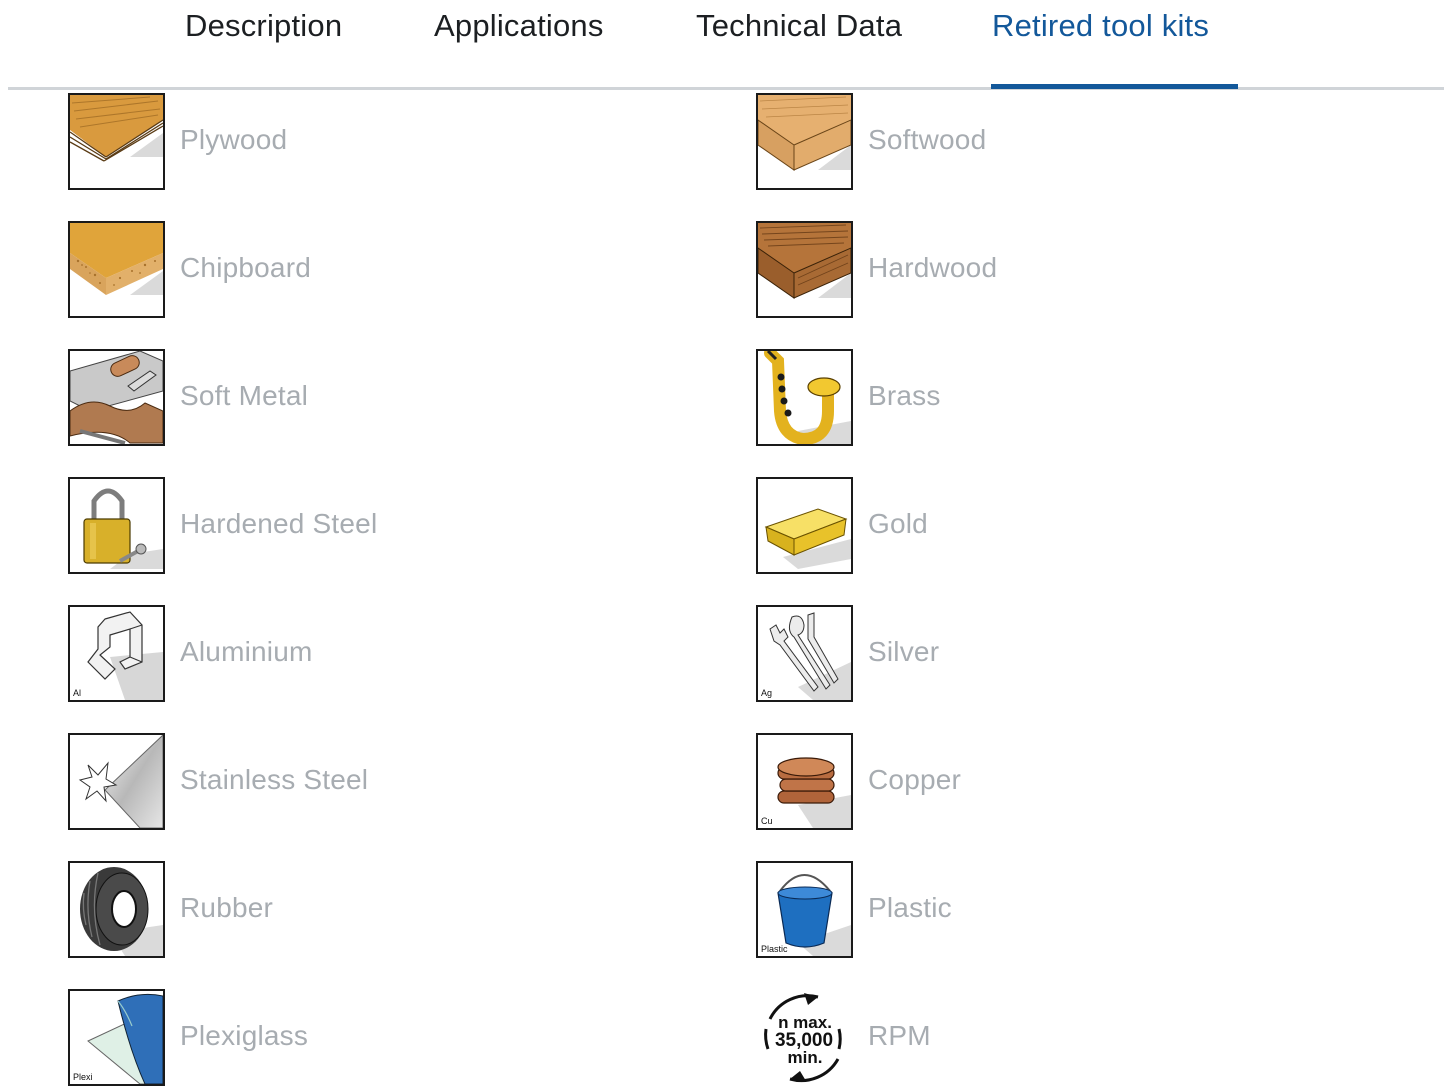 Image resolution: width=1450 pixels, height=1091 pixels. I want to click on soft-metal-icon, so click(116, 397).